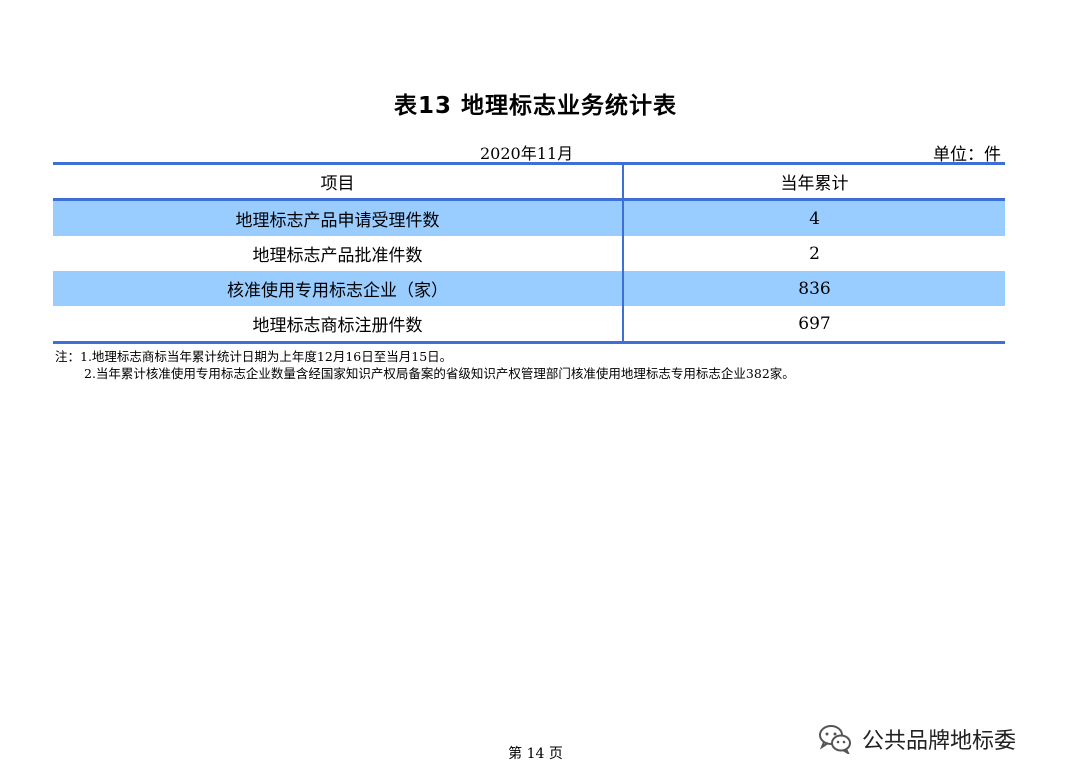 This screenshot has width=1071, height=783. I want to click on row-value: 2, so click(814, 253).